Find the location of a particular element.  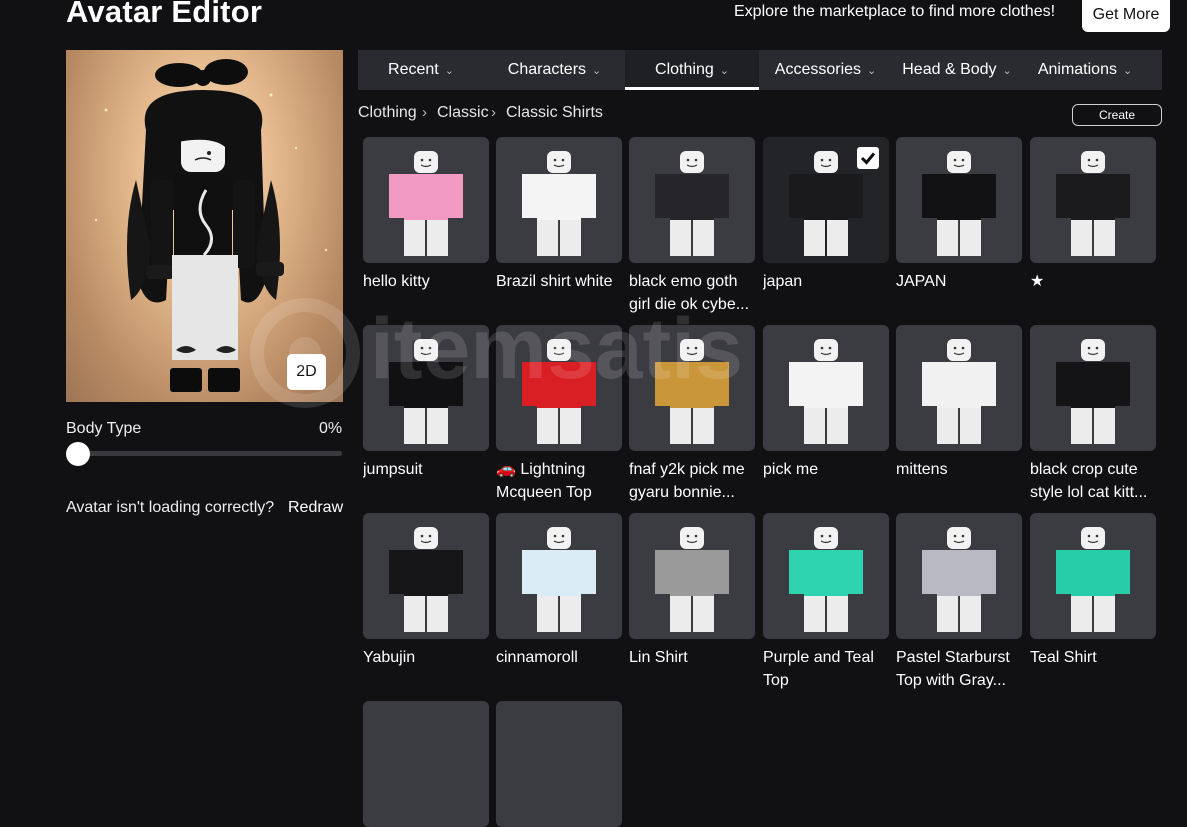

breadcrumb-classic-shirts: Classic Shirts is located at coordinates (554, 112).